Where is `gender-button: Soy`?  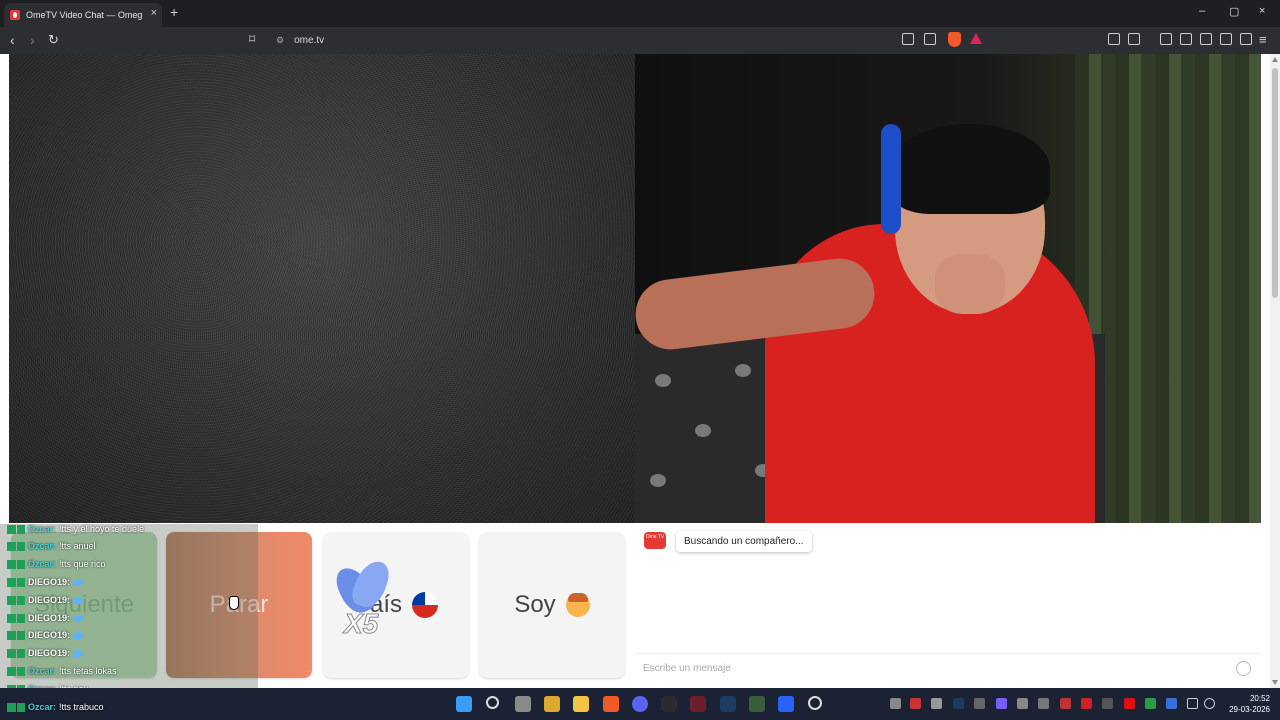 gender-button: Soy is located at coordinates (552, 605).